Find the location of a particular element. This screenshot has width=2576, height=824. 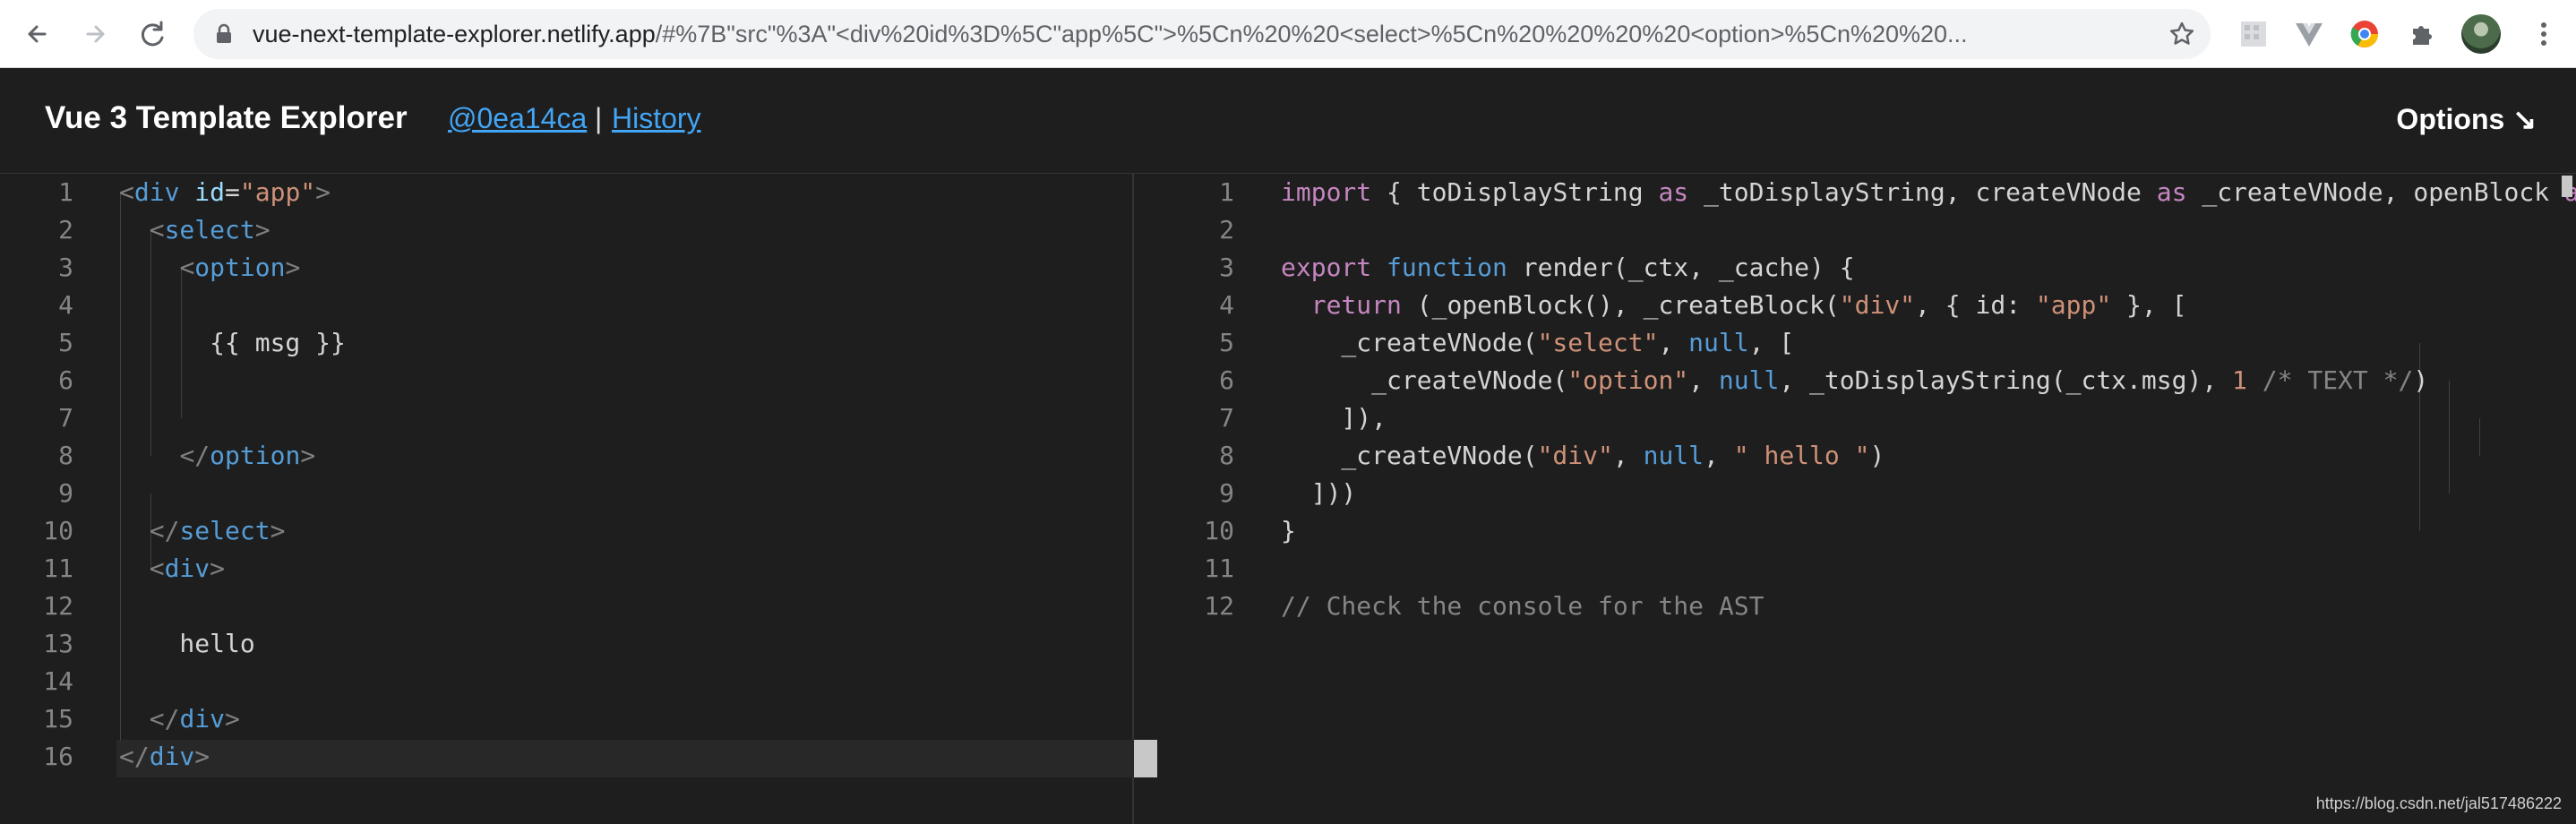

options-toggle: Options ↘ is located at coordinates (2466, 119).